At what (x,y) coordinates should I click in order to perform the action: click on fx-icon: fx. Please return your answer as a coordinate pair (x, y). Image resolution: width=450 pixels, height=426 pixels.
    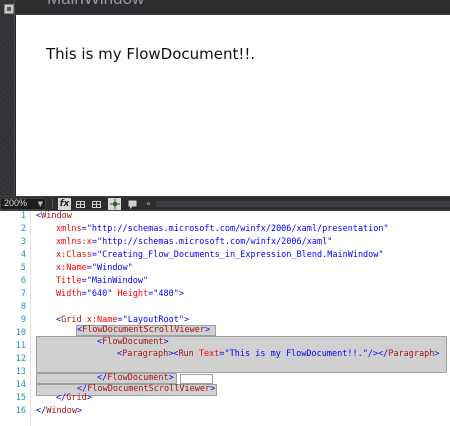
    Looking at the image, I should click on (64, 204).